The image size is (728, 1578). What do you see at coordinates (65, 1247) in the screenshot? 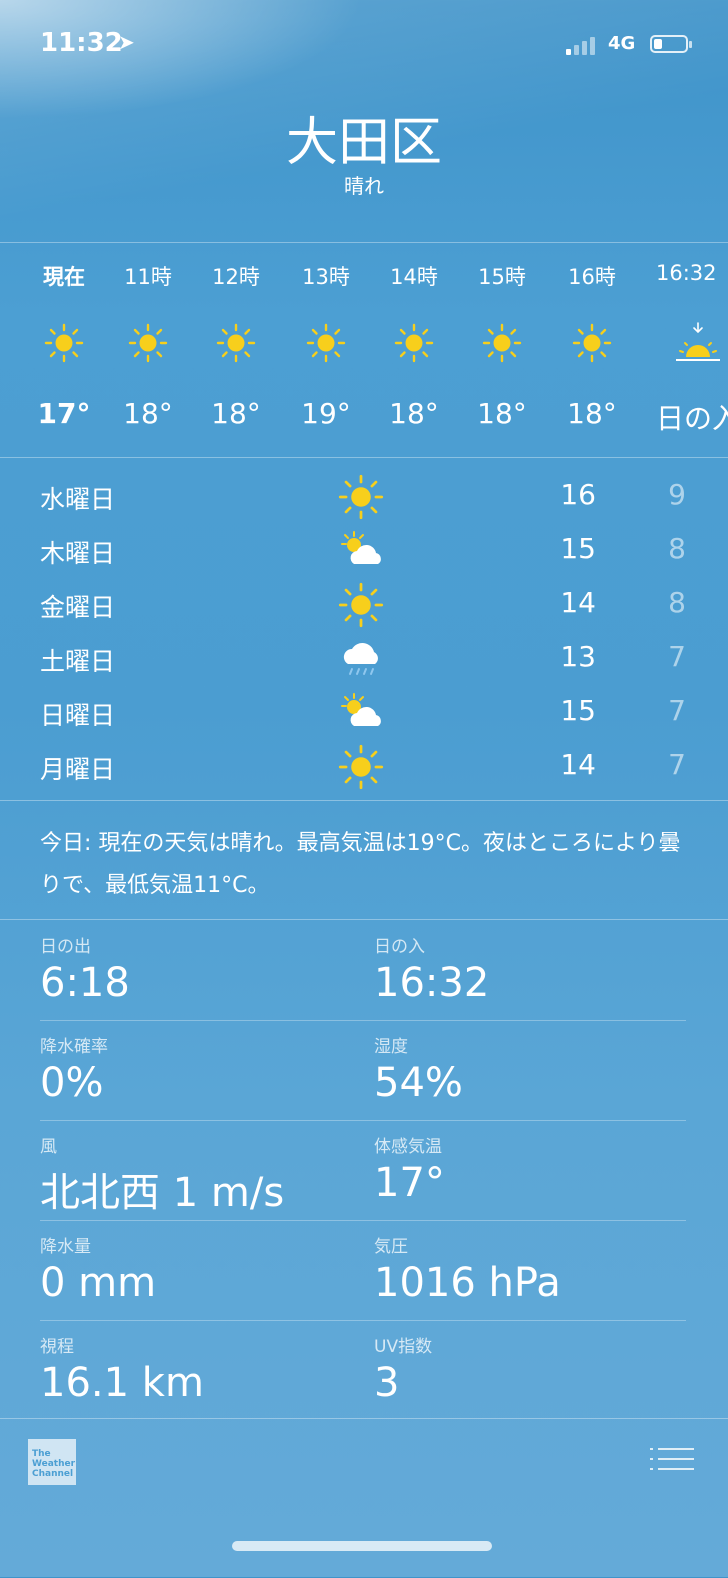
I see `detail-label: 降水量` at bounding box center [65, 1247].